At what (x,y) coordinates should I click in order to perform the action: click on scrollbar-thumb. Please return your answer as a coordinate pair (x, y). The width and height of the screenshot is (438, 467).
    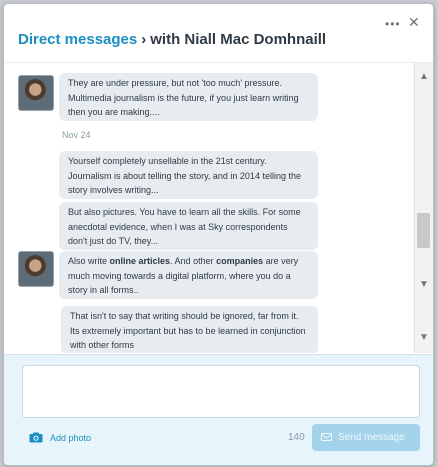
    Looking at the image, I should click on (423, 230).